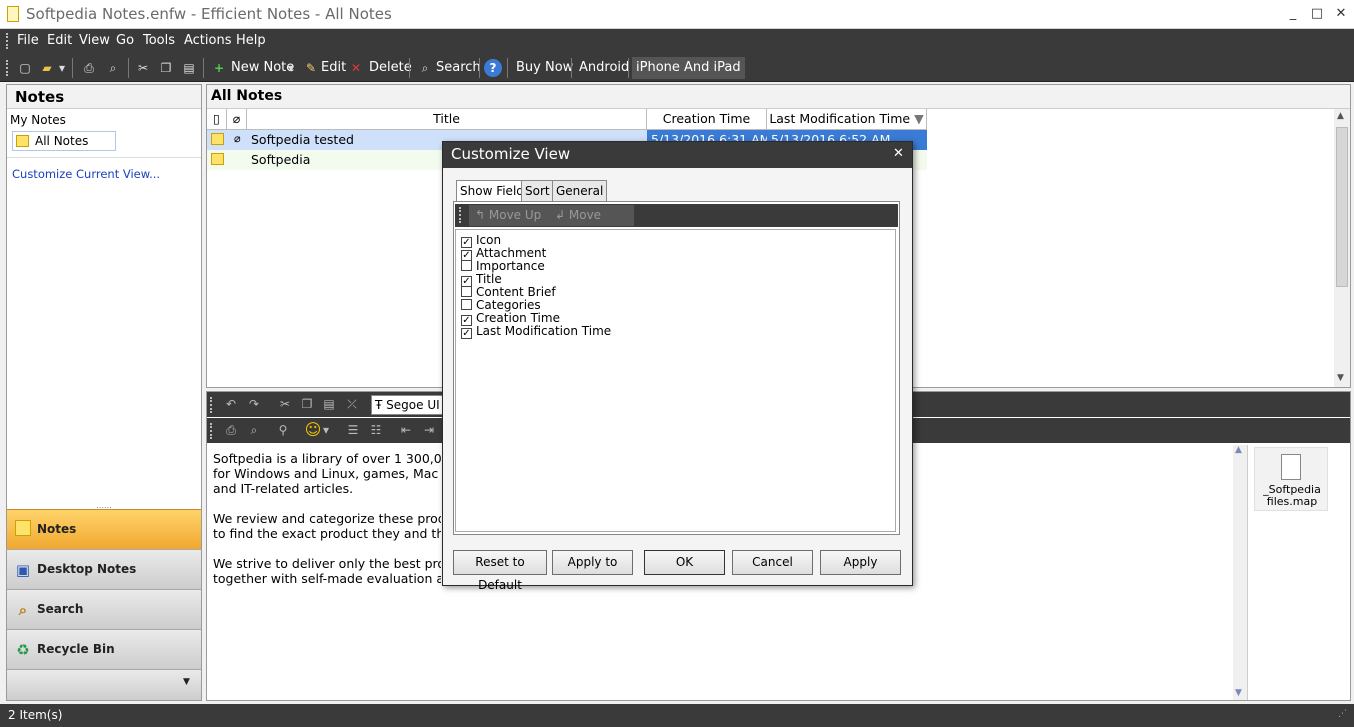 The width and height of the screenshot is (1354, 727). I want to click on font-select: Ŧ Segoe UI, so click(407, 405).